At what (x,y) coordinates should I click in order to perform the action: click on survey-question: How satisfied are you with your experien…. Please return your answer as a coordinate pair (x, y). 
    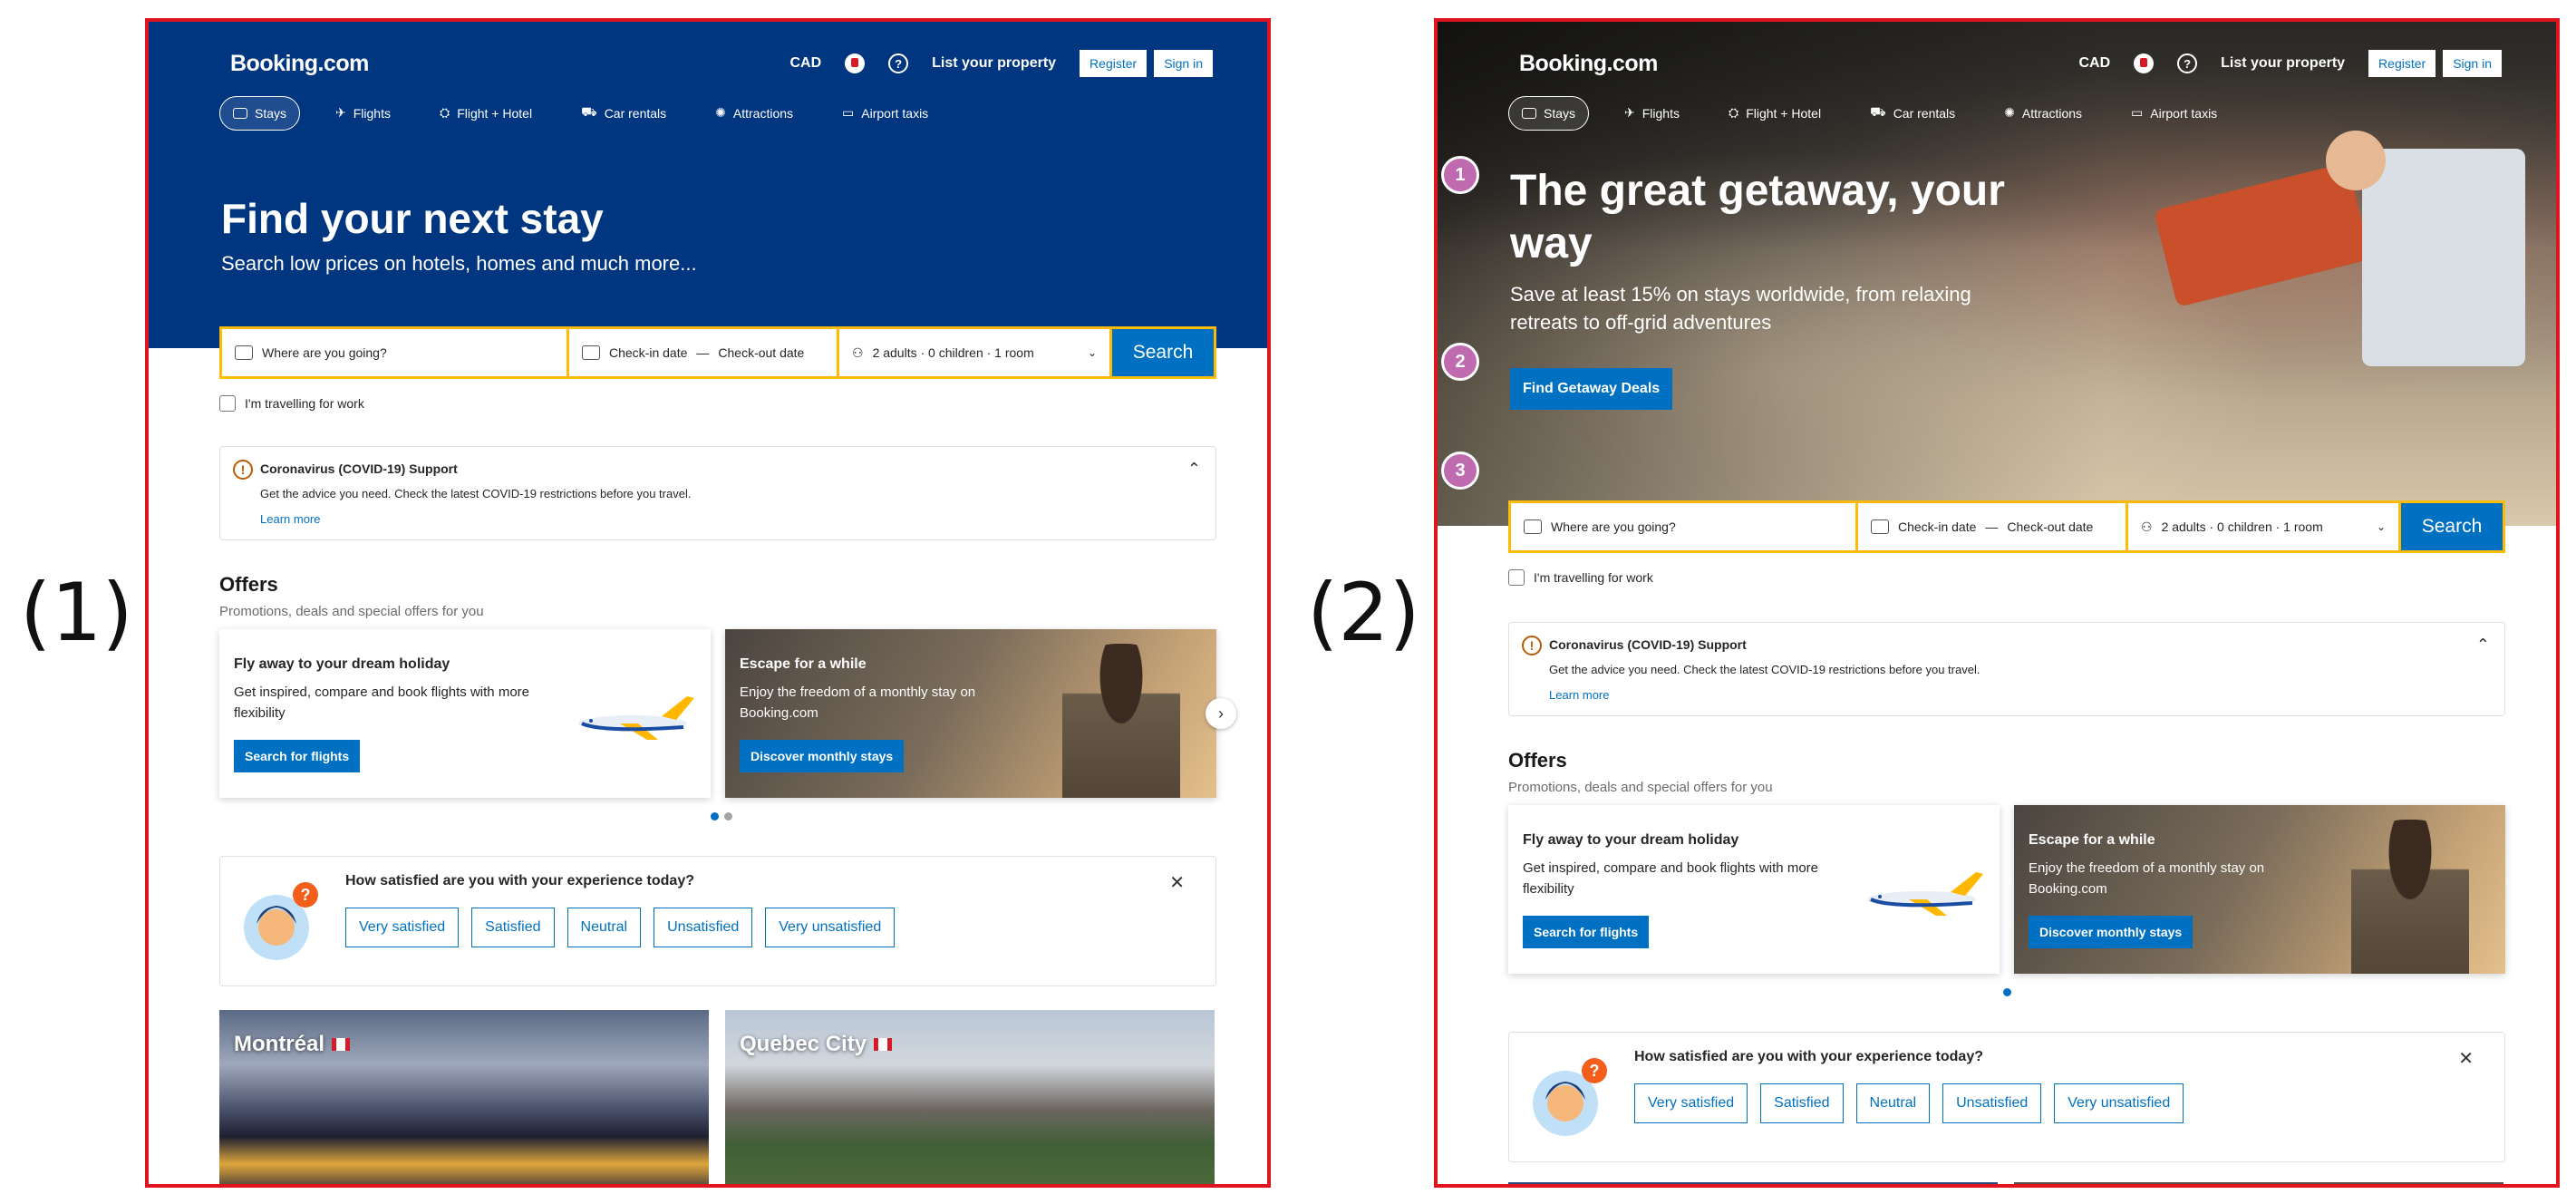
    Looking at the image, I should click on (1808, 1056).